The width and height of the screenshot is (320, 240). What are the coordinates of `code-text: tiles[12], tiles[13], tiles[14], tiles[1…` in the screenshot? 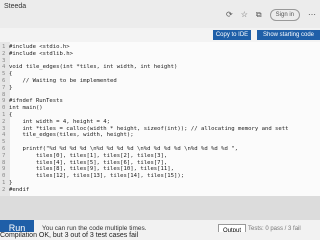 It's located at (97, 176).